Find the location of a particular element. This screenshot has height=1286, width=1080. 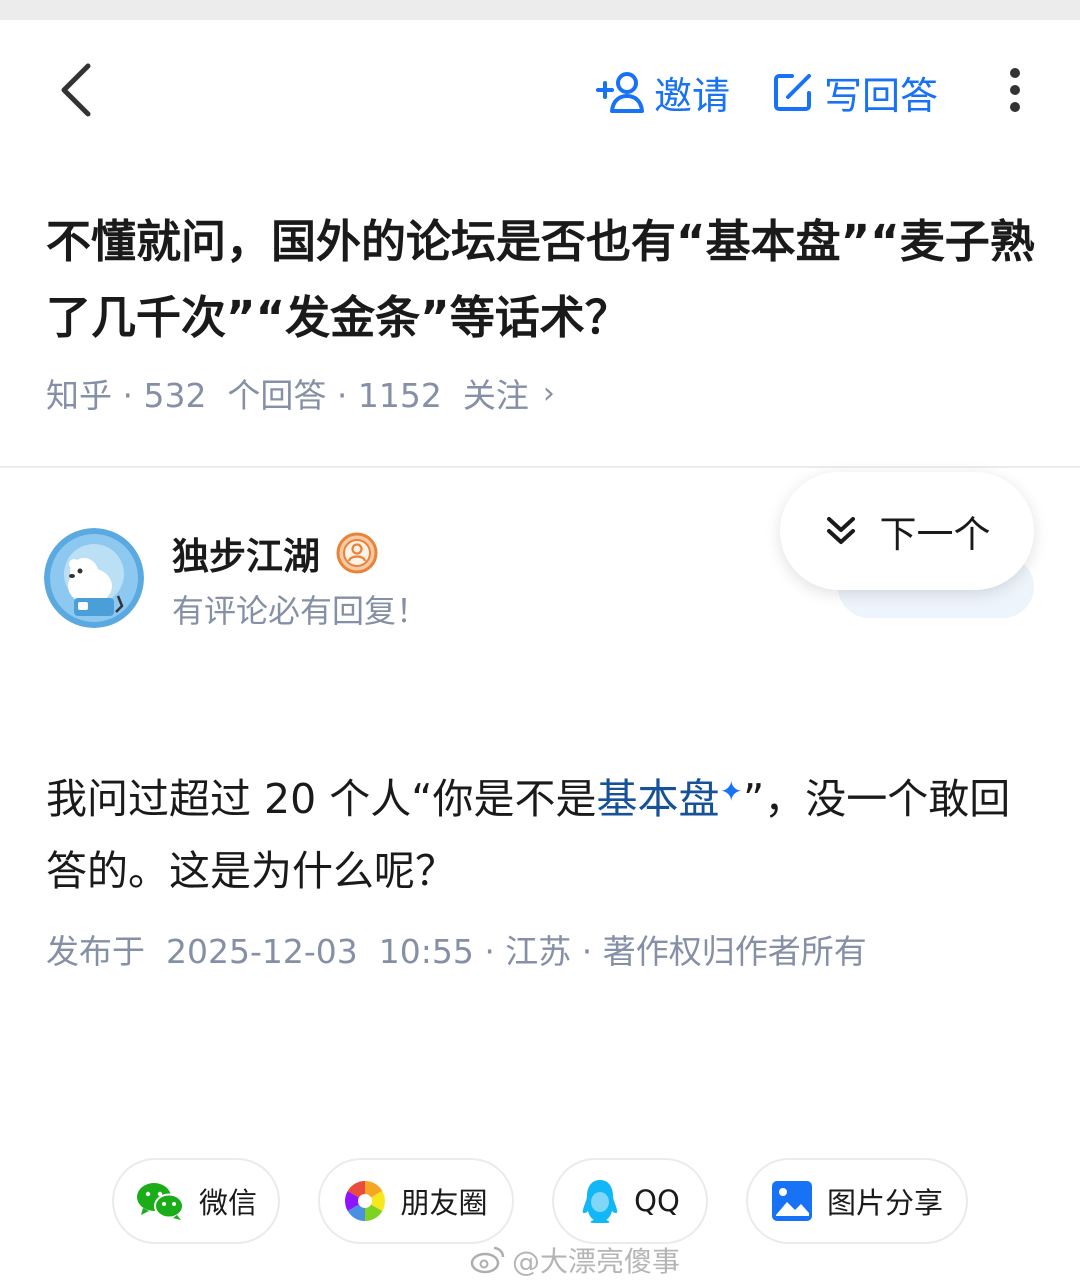

watermark-text: @大漂亮傻事 is located at coordinates (596, 1261).